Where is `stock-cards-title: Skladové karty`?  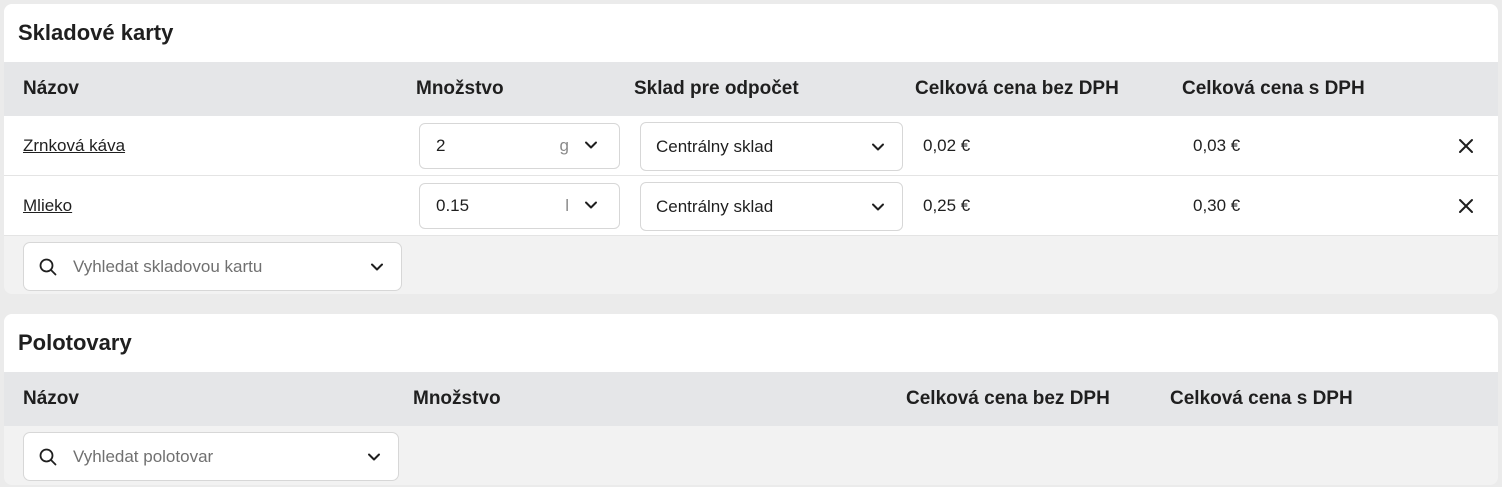
stock-cards-title: Skladové karty is located at coordinates (751, 33).